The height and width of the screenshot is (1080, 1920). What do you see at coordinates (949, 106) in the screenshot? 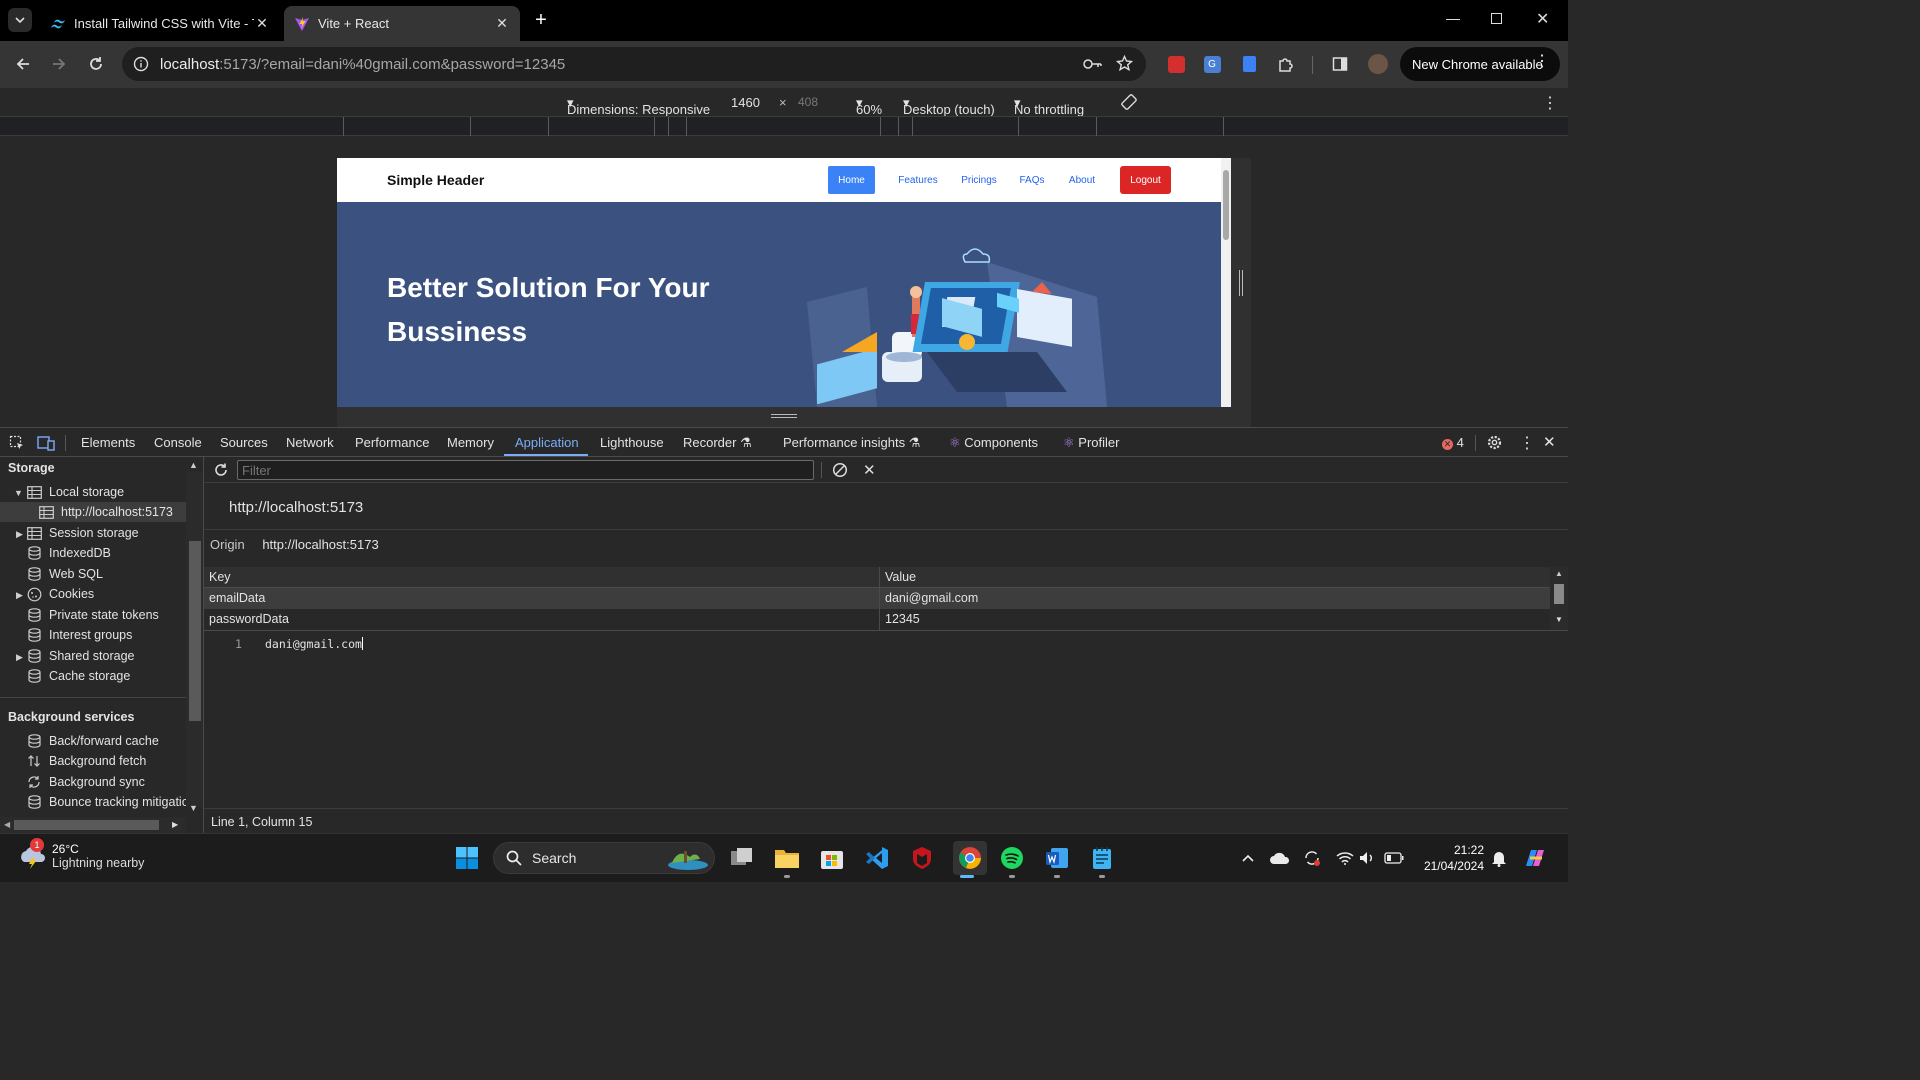
I see `device-dropdown: Desktop (touch) ▾` at bounding box center [949, 106].